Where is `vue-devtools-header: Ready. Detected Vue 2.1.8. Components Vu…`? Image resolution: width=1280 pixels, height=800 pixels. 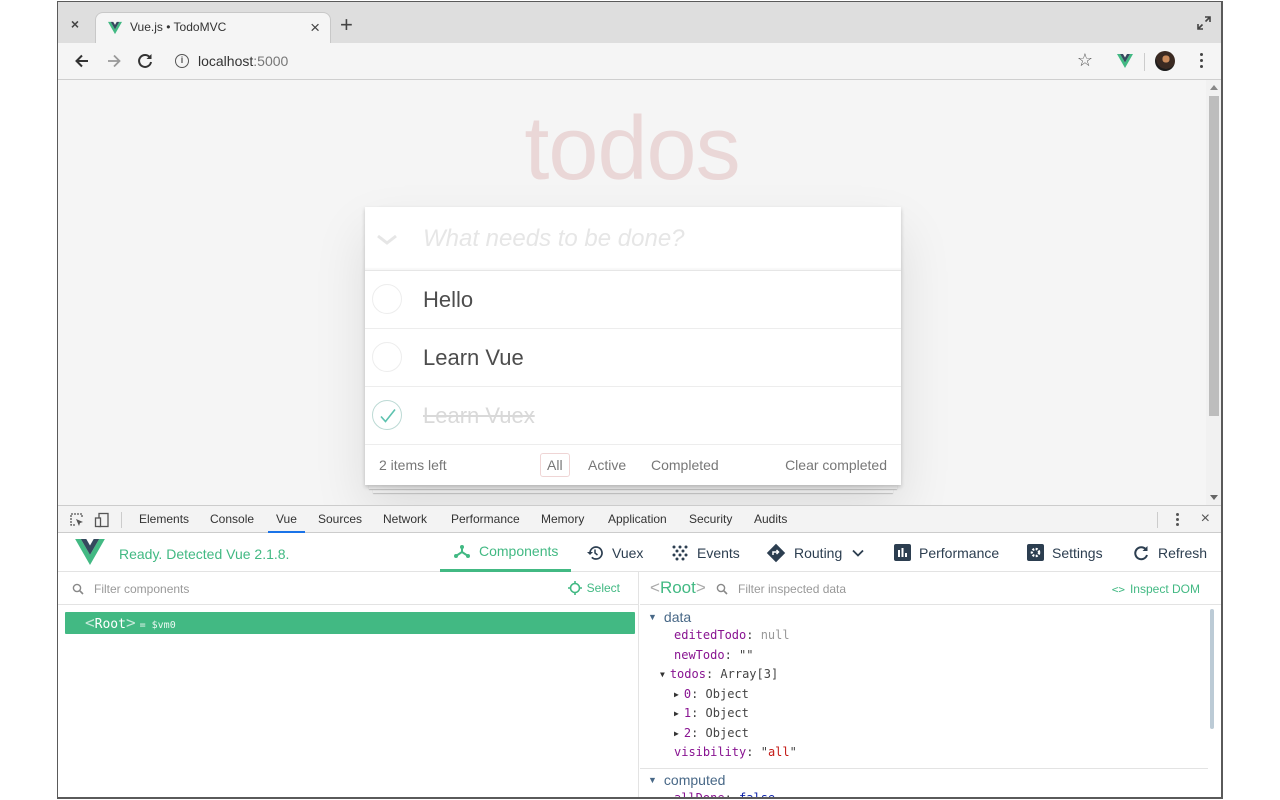
vue-devtools-header: Ready. Detected Vue 2.1.8. Components Vu… is located at coordinates (639, 552).